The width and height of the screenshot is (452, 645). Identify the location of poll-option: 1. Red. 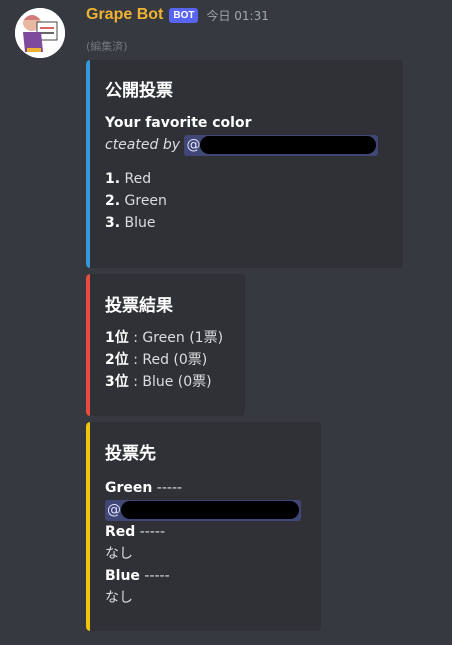
(128, 179).